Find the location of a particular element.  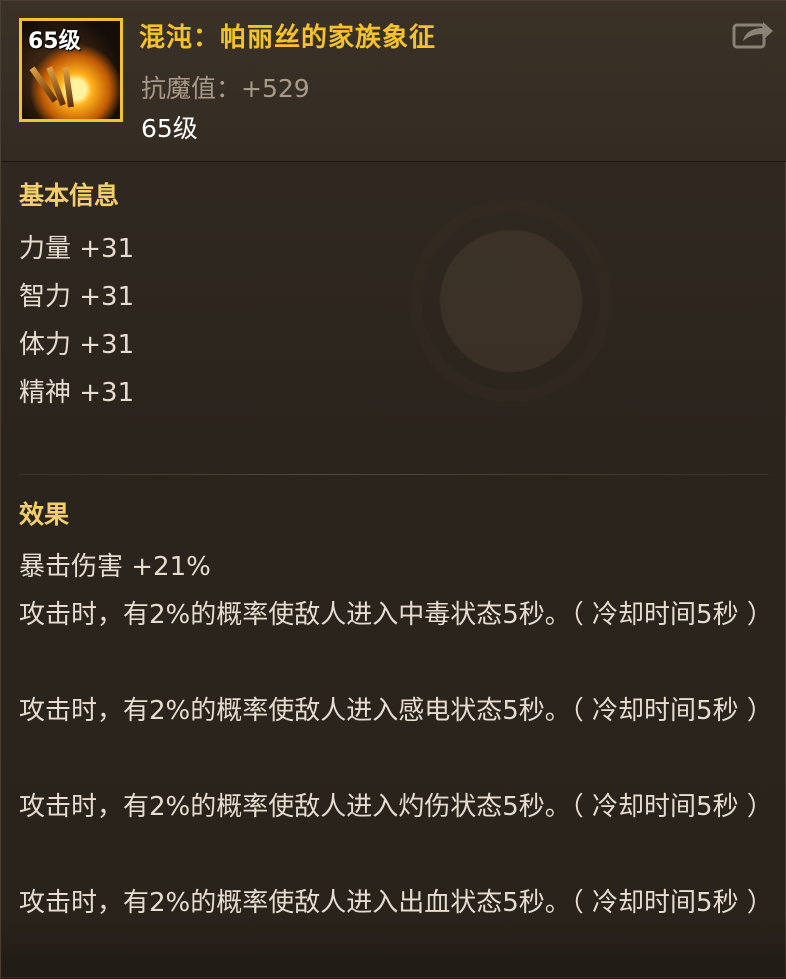

basic-stat-spirit: 精神 +31 is located at coordinates (77, 393).